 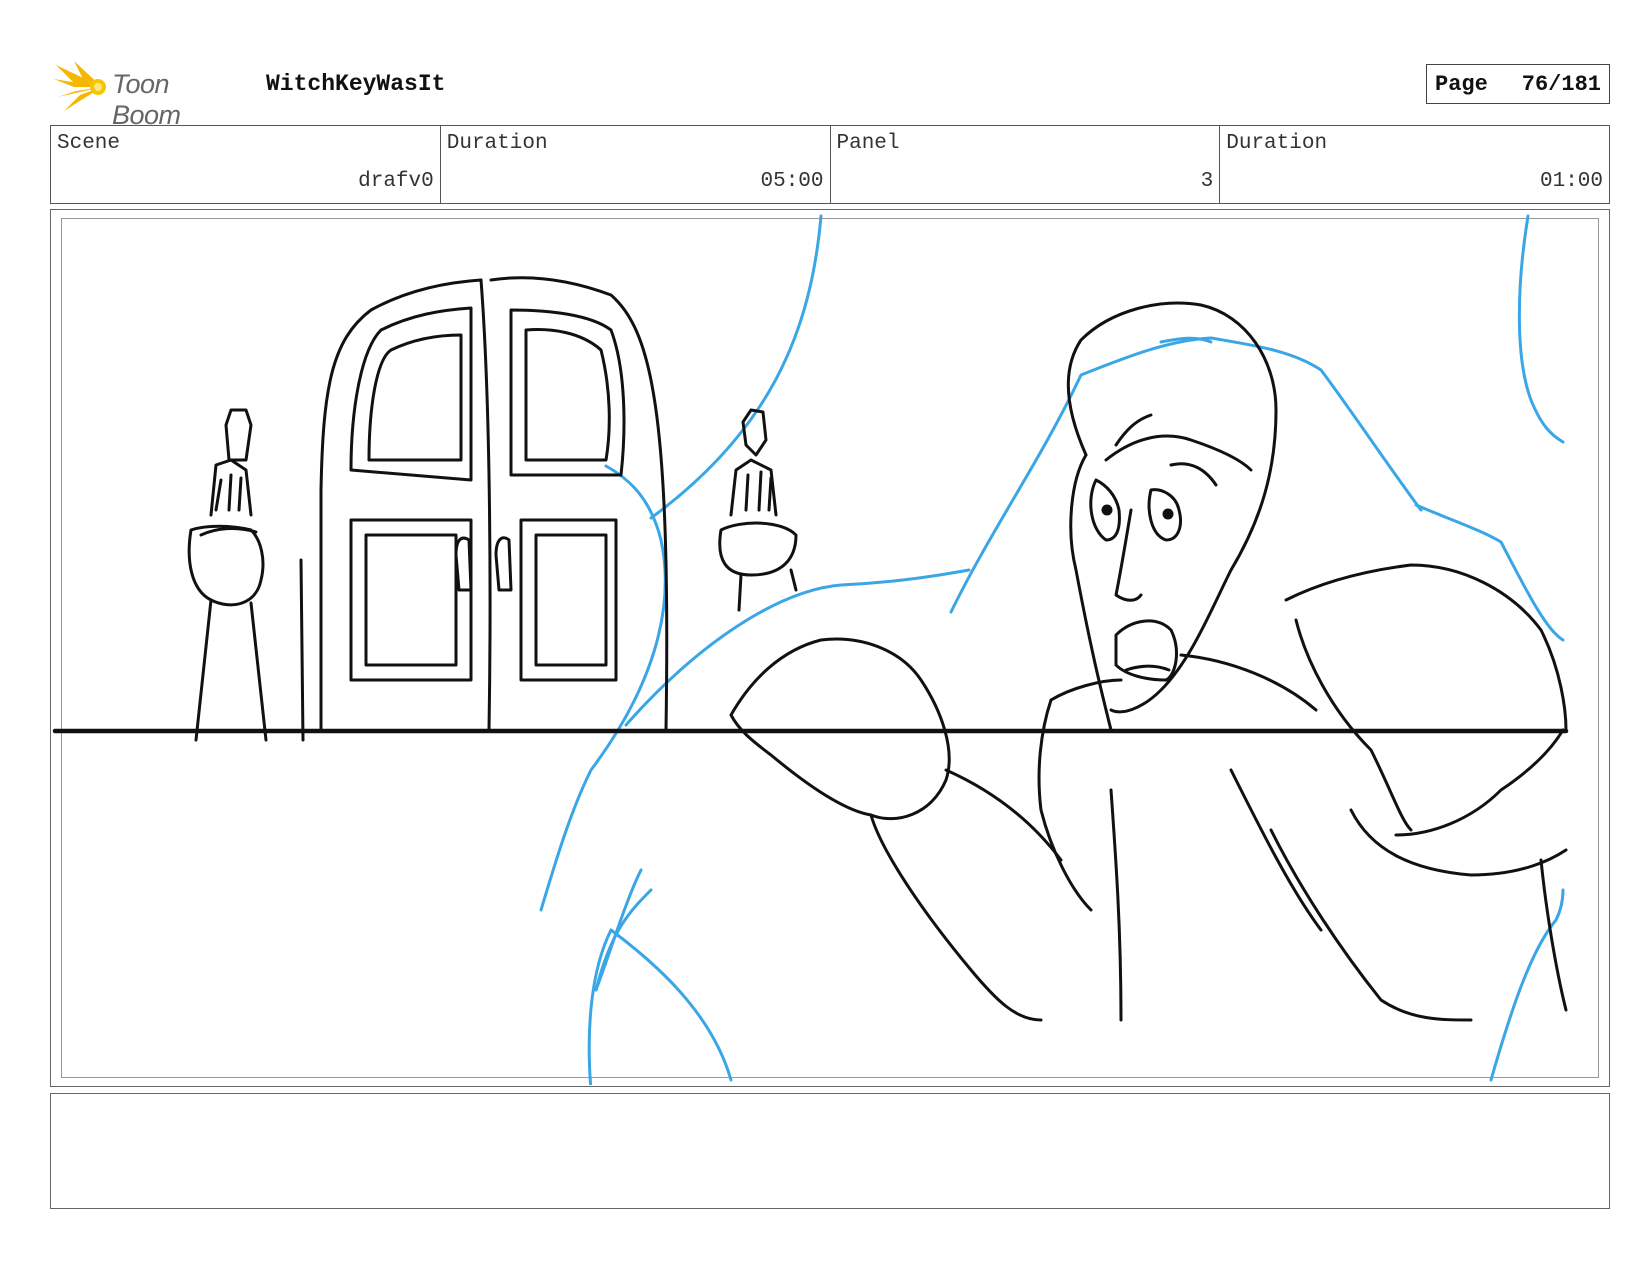 I want to click on starburst-icon, so click(x=80, y=86).